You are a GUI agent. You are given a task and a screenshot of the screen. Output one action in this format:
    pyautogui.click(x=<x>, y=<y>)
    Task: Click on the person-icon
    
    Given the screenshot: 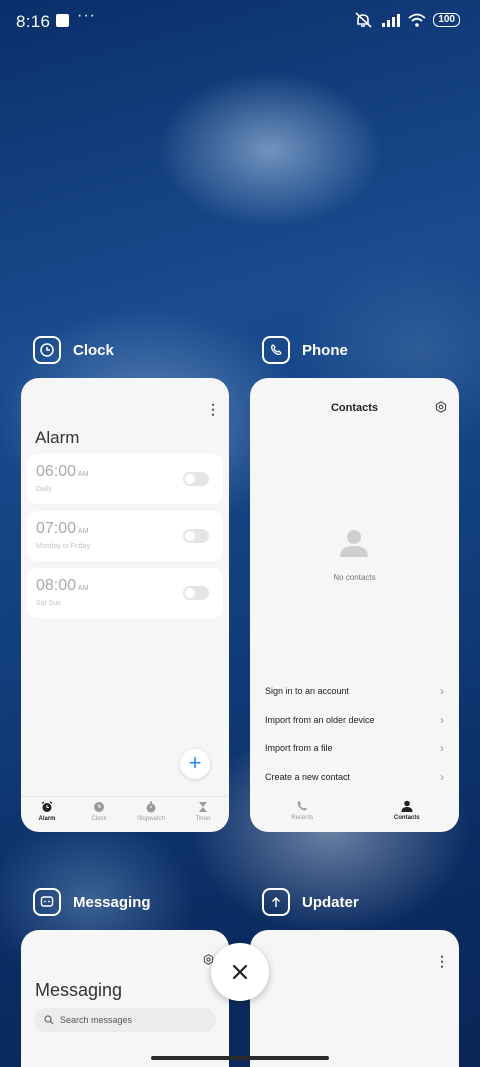 What is the action you would take?
    pyautogui.click(x=407, y=806)
    